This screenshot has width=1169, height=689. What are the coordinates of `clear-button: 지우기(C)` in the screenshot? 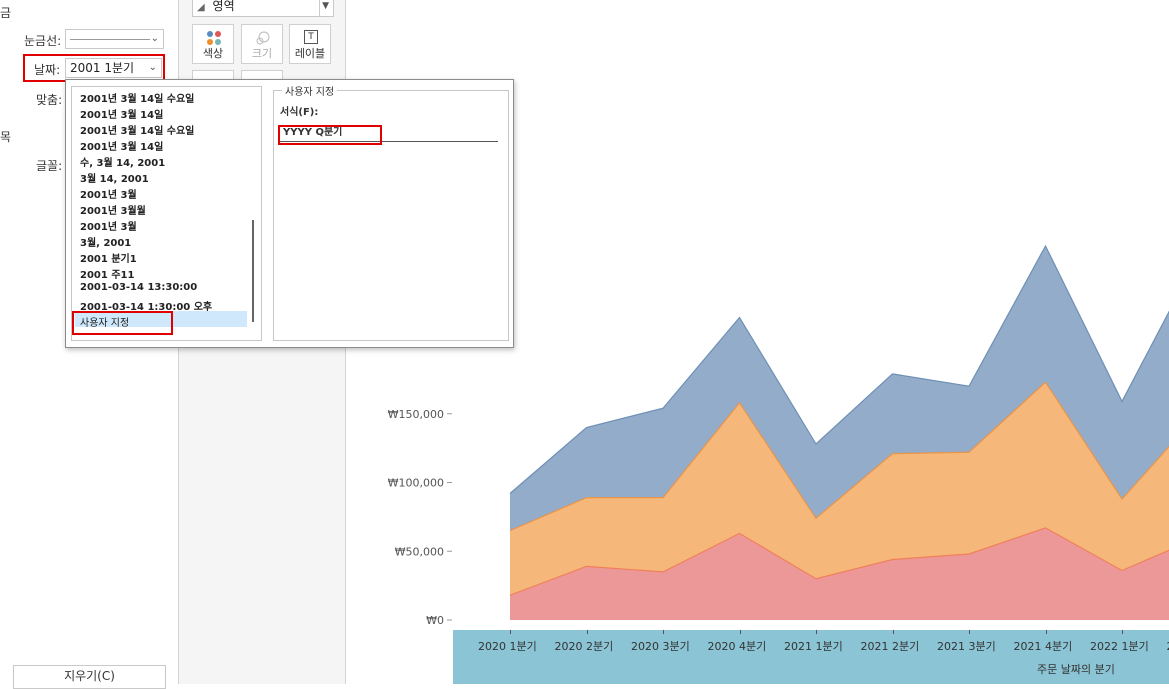 It's located at (89, 677).